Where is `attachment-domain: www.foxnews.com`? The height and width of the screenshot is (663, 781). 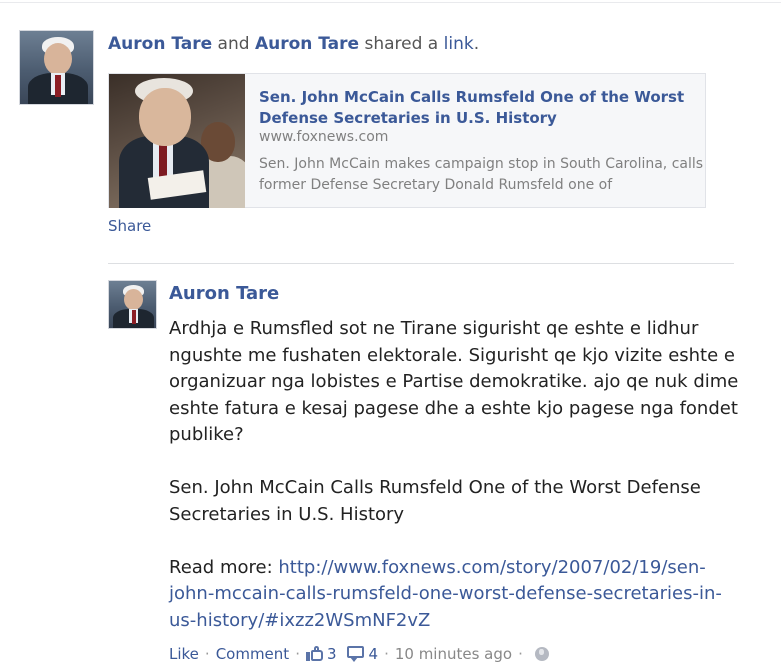
attachment-domain: www.foxnews.com is located at coordinates (324, 137).